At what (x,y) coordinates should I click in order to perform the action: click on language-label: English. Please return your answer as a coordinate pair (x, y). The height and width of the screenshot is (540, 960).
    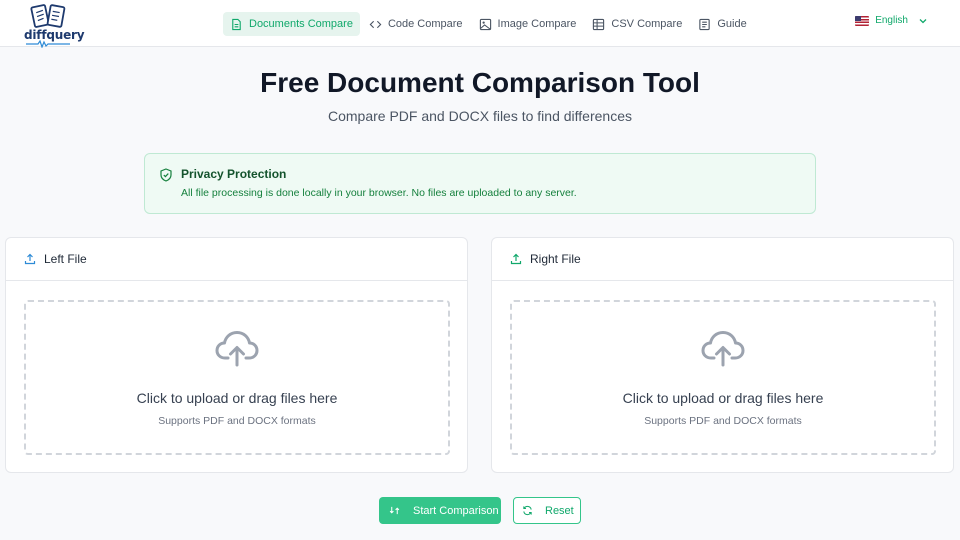
    Looking at the image, I should click on (891, 20).